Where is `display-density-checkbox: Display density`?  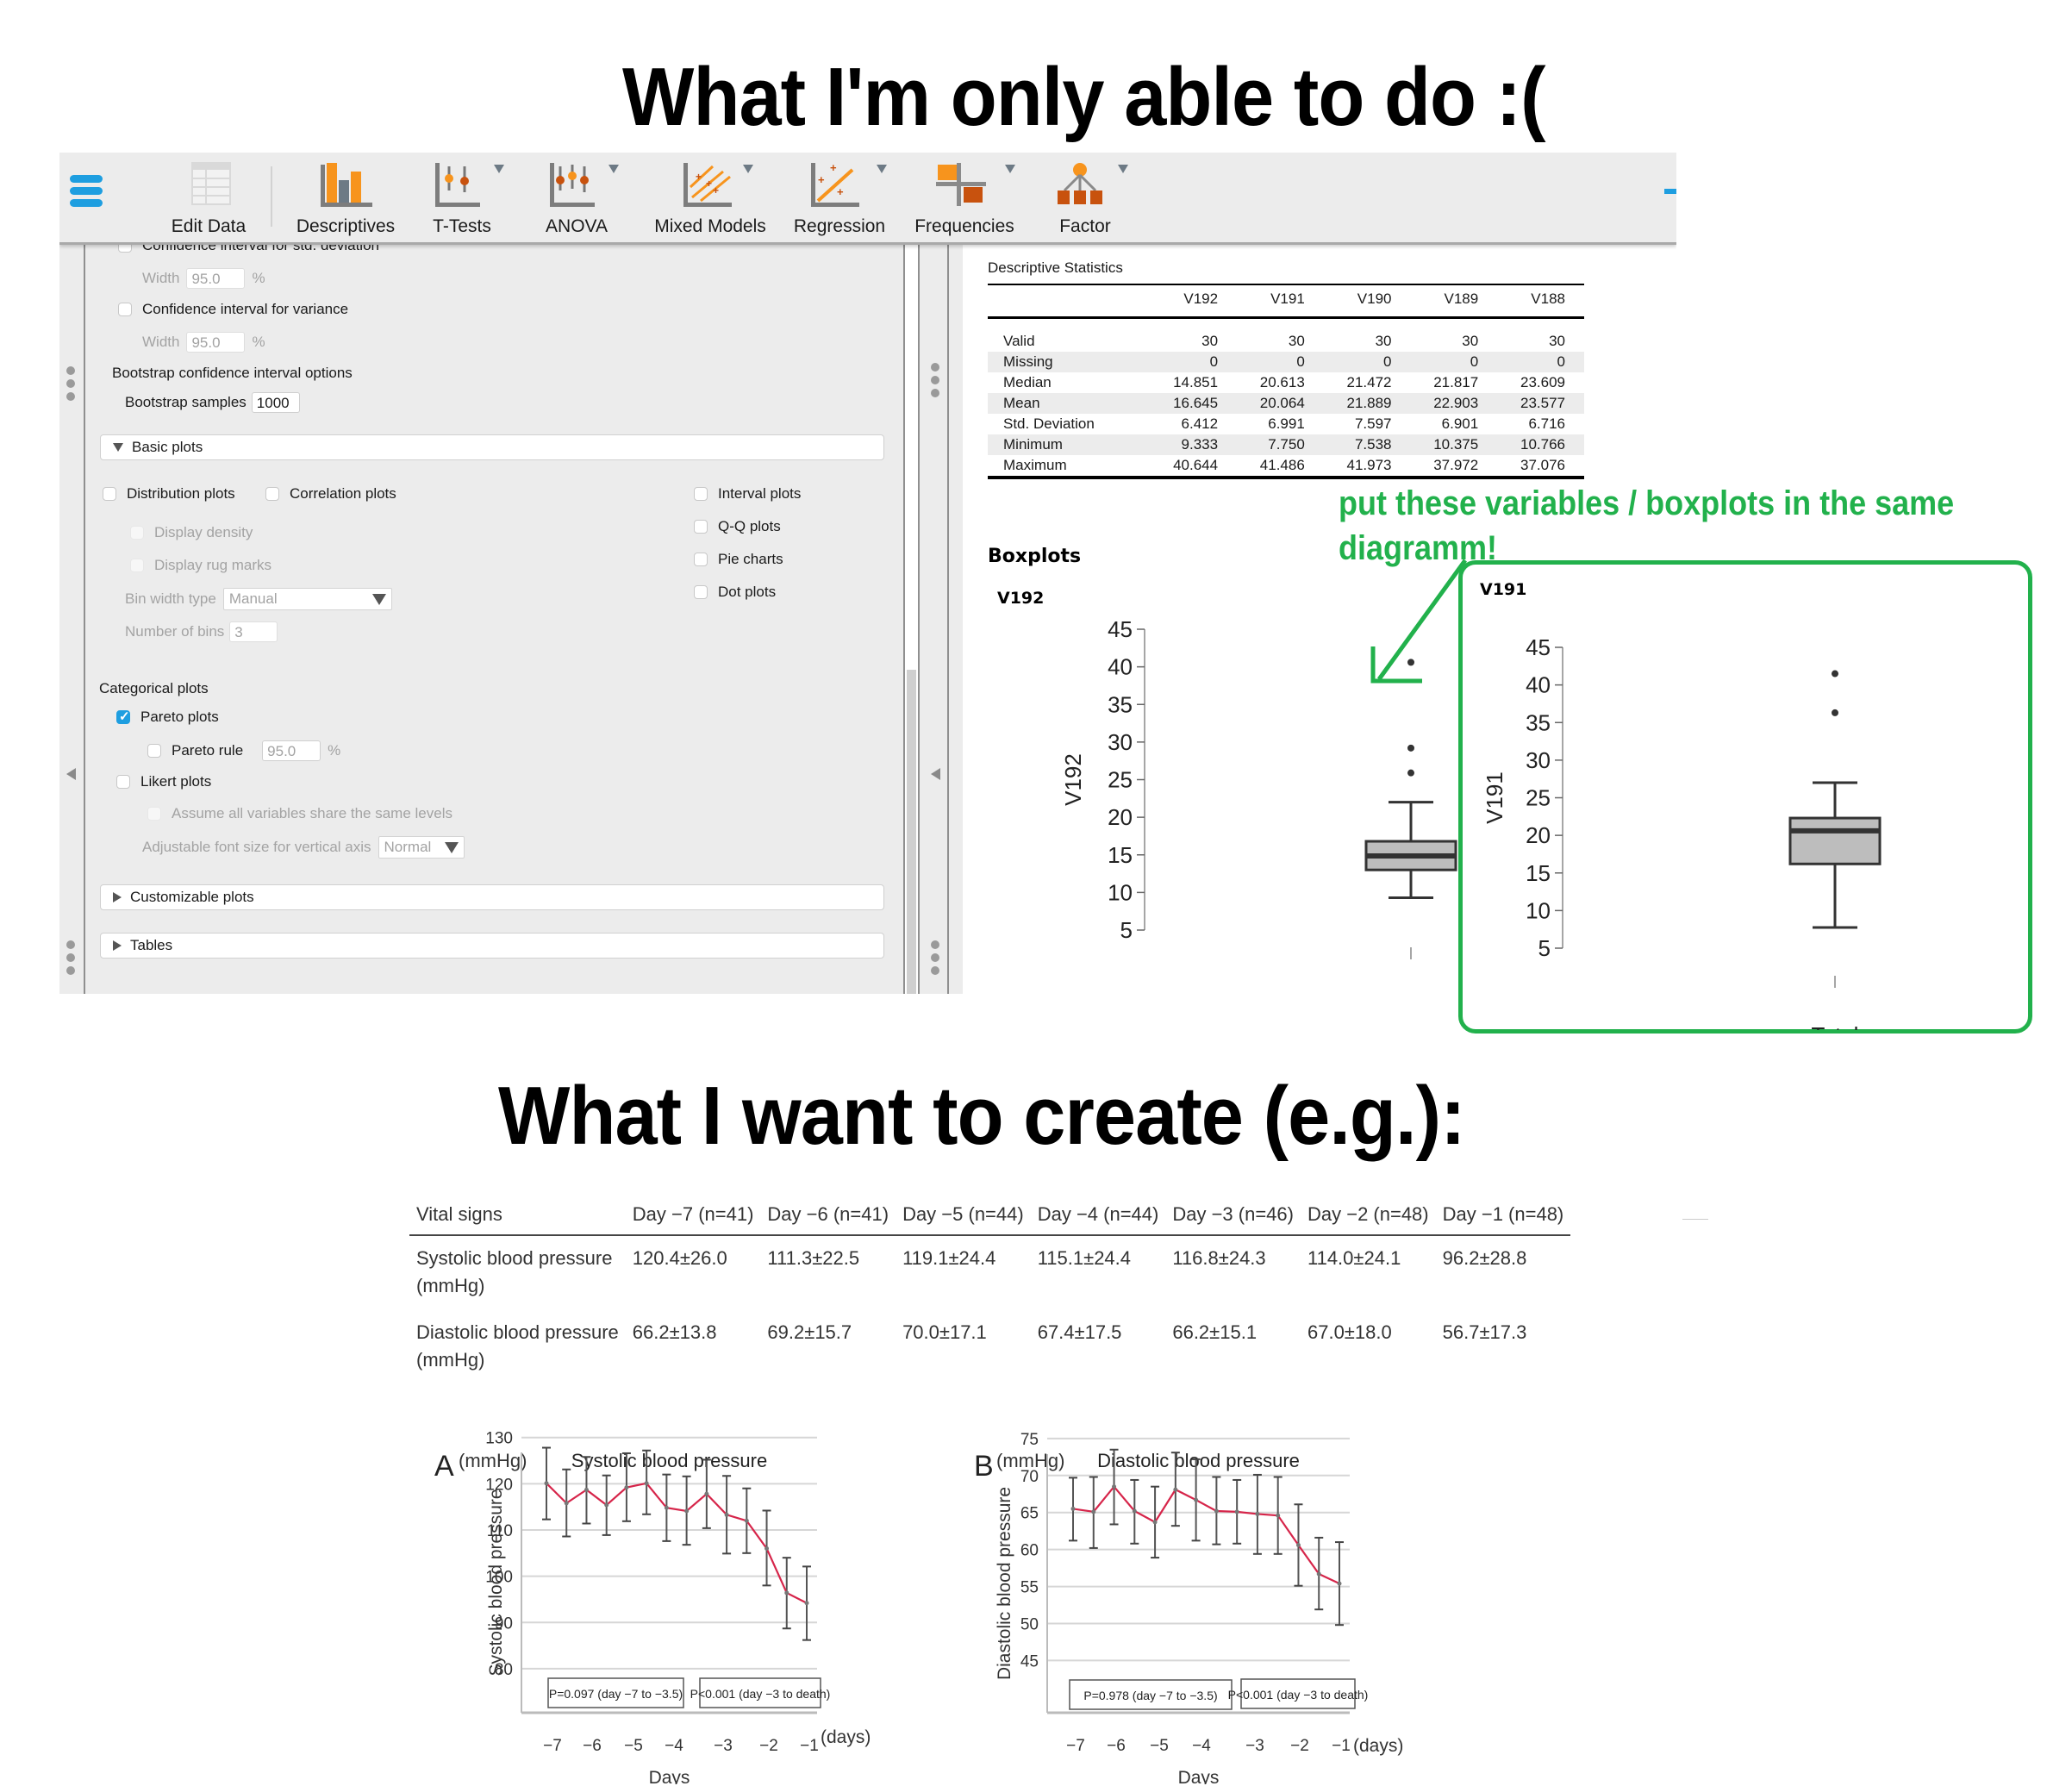
display-density-checkbox: Display density is located at coordinates (191, 532).